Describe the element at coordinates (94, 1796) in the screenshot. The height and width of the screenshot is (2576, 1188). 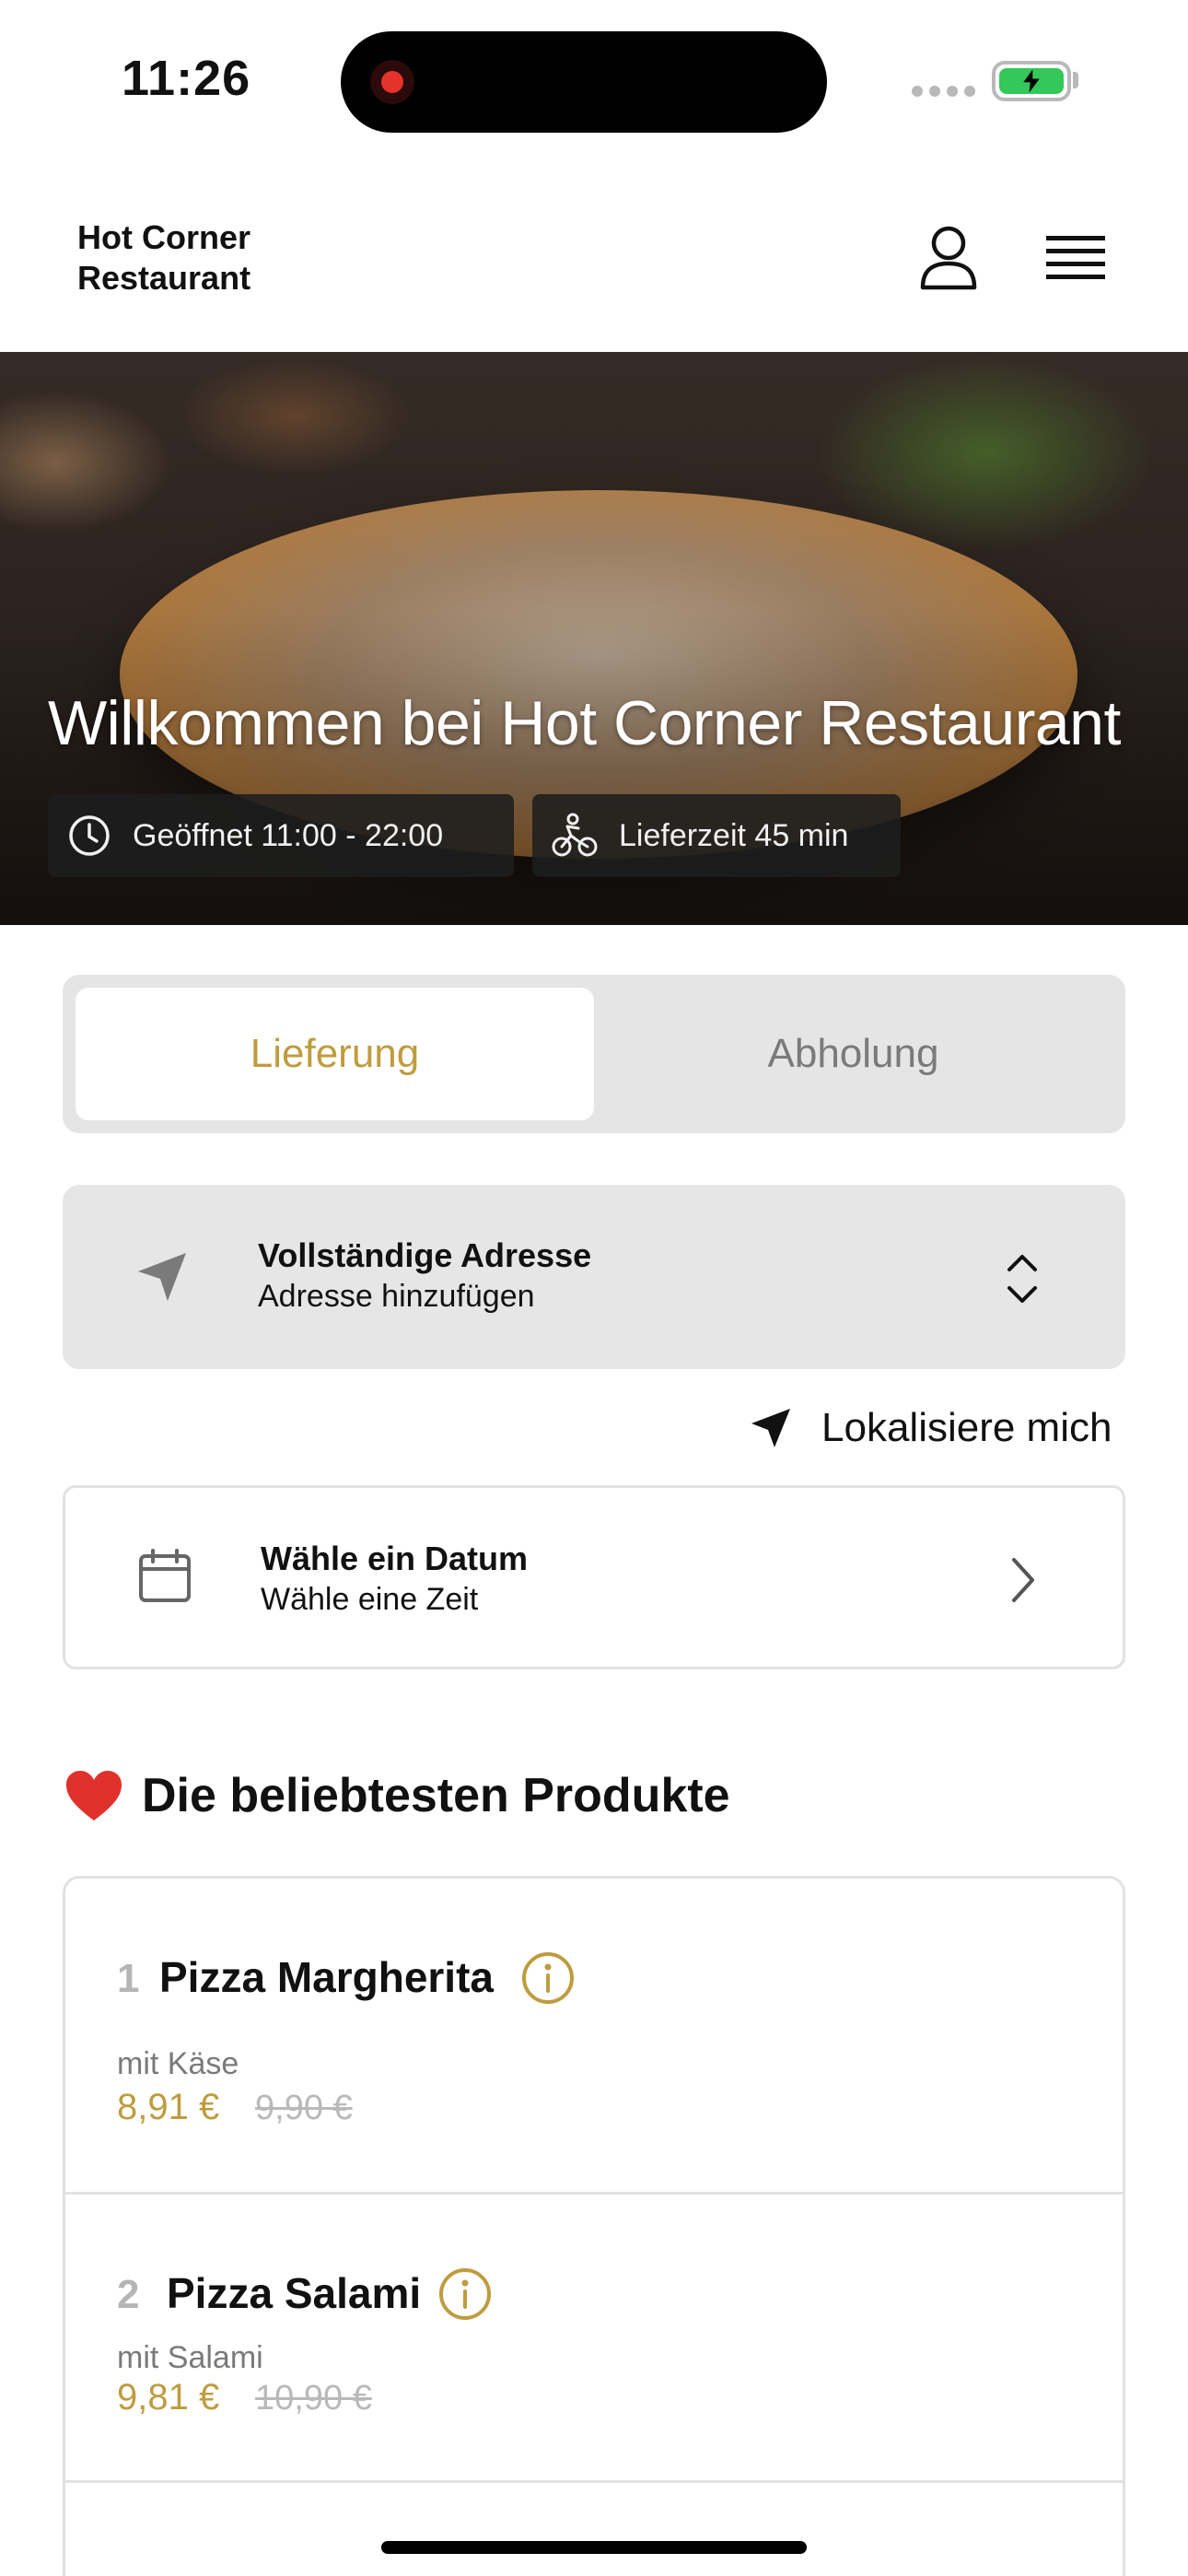
I see `heart-icon` at that location.